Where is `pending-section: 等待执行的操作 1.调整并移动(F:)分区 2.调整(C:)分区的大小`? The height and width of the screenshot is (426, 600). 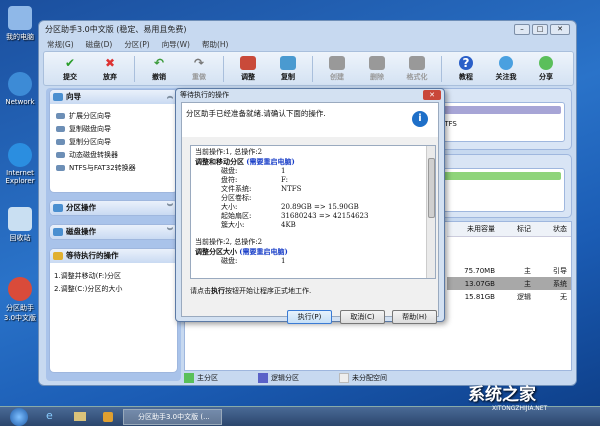
pending-section: 等待执行的操作 1.调整并移动(F:)分区 2.调整(C:)分区的大小 is located at coordinates (113, 310).